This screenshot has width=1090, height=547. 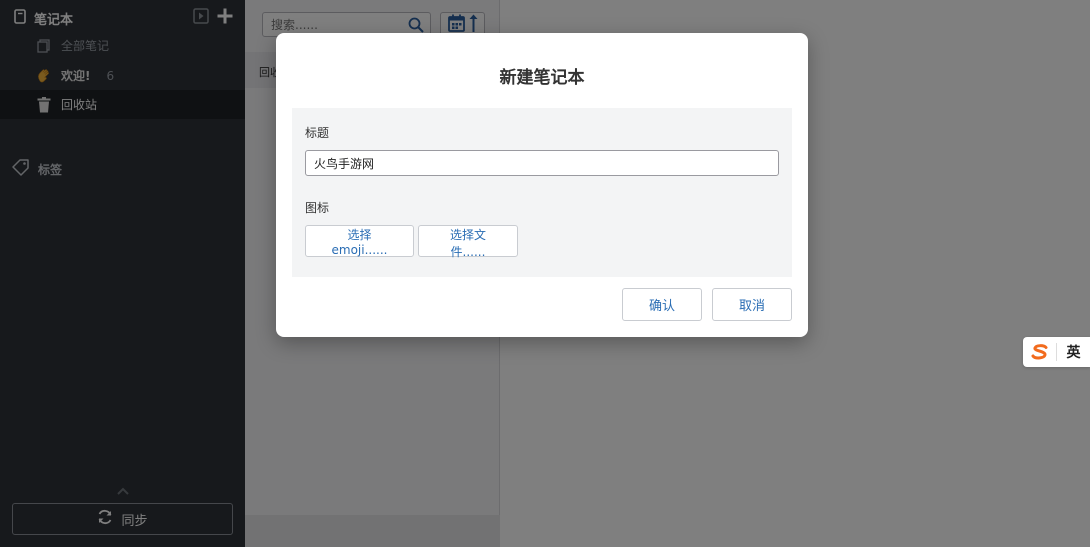 What do you see at coordinates (317, 133) in the screenshot?
I see `title-field-label: 标题` at bounding box center [317, 133].